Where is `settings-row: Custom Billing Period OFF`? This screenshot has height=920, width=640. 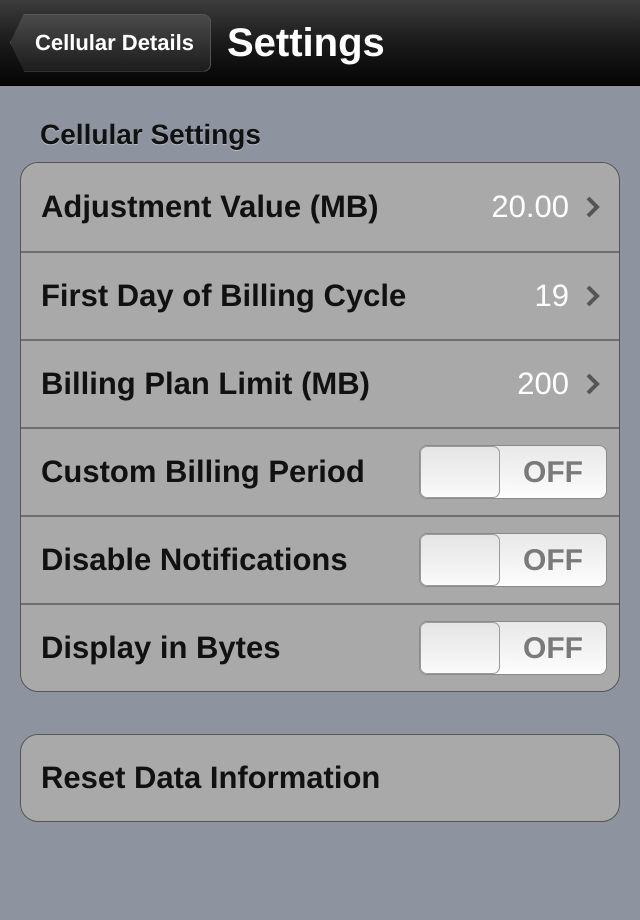
settings-row: Custom Billing Period OFF is located at coordinates (320, 471).